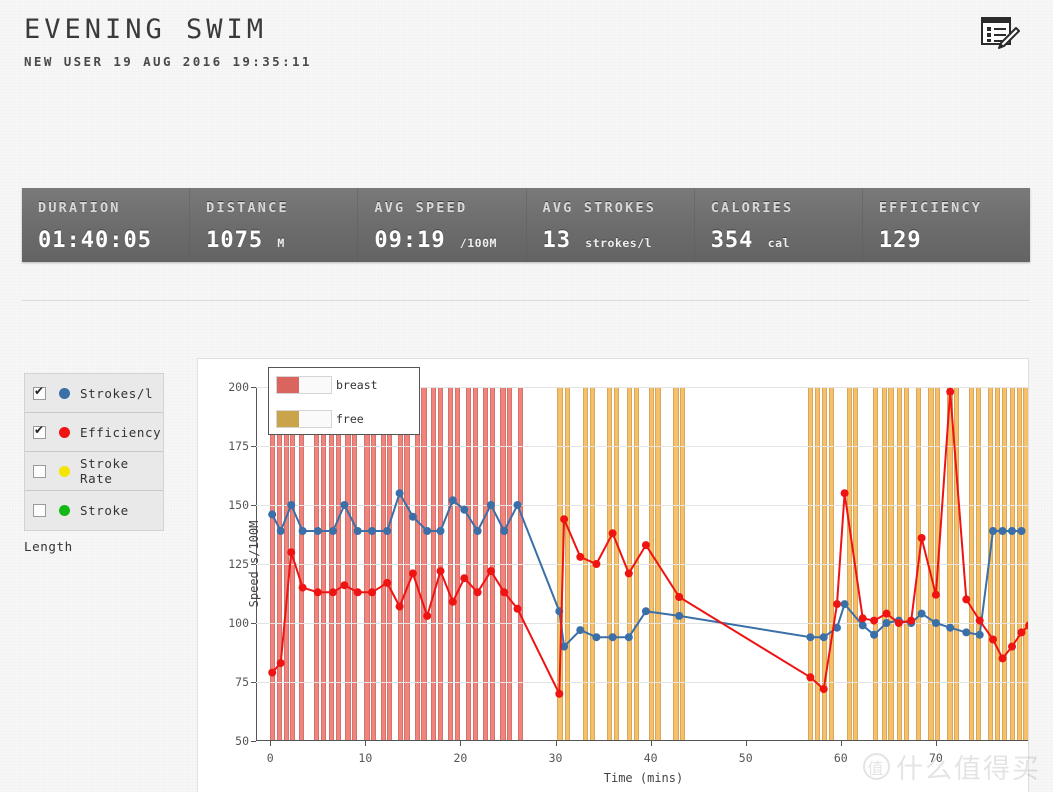  Describe the element at coordinates (79, 208) in the screenshot. I see `stat-label: DURATION` at that location.